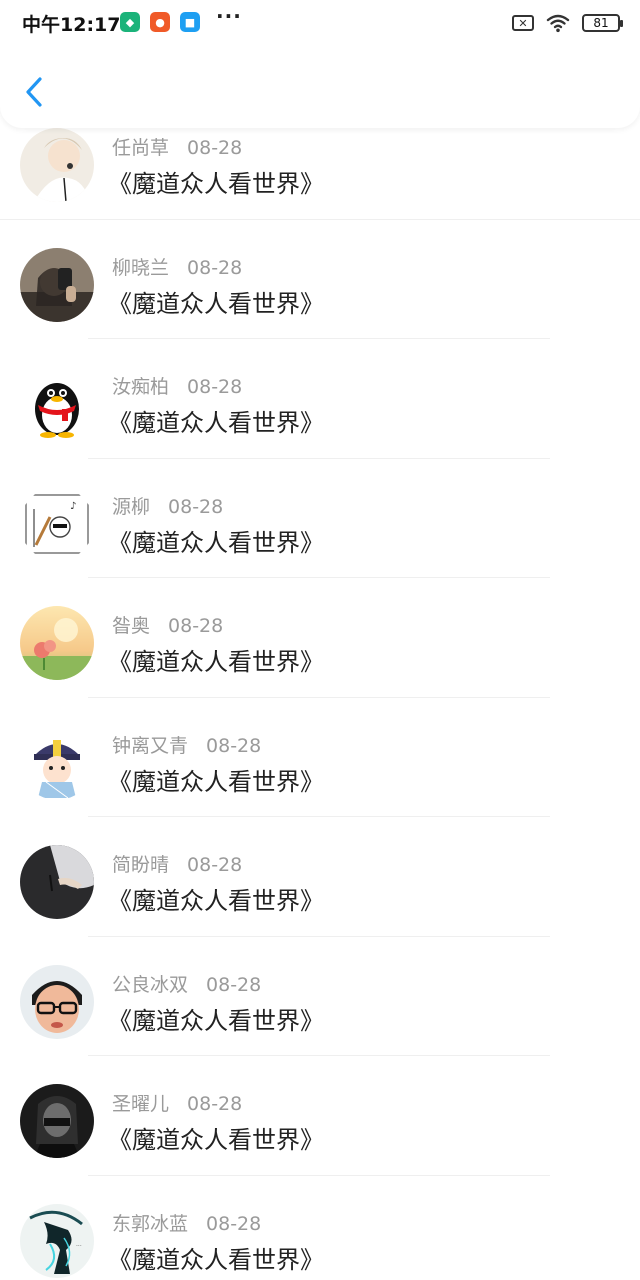 This screenshot has height=1280, width=640. I want to click on top-bar: 中午12:17 ◆ ● ■ ··· ✕ 81, so click(320, 64).